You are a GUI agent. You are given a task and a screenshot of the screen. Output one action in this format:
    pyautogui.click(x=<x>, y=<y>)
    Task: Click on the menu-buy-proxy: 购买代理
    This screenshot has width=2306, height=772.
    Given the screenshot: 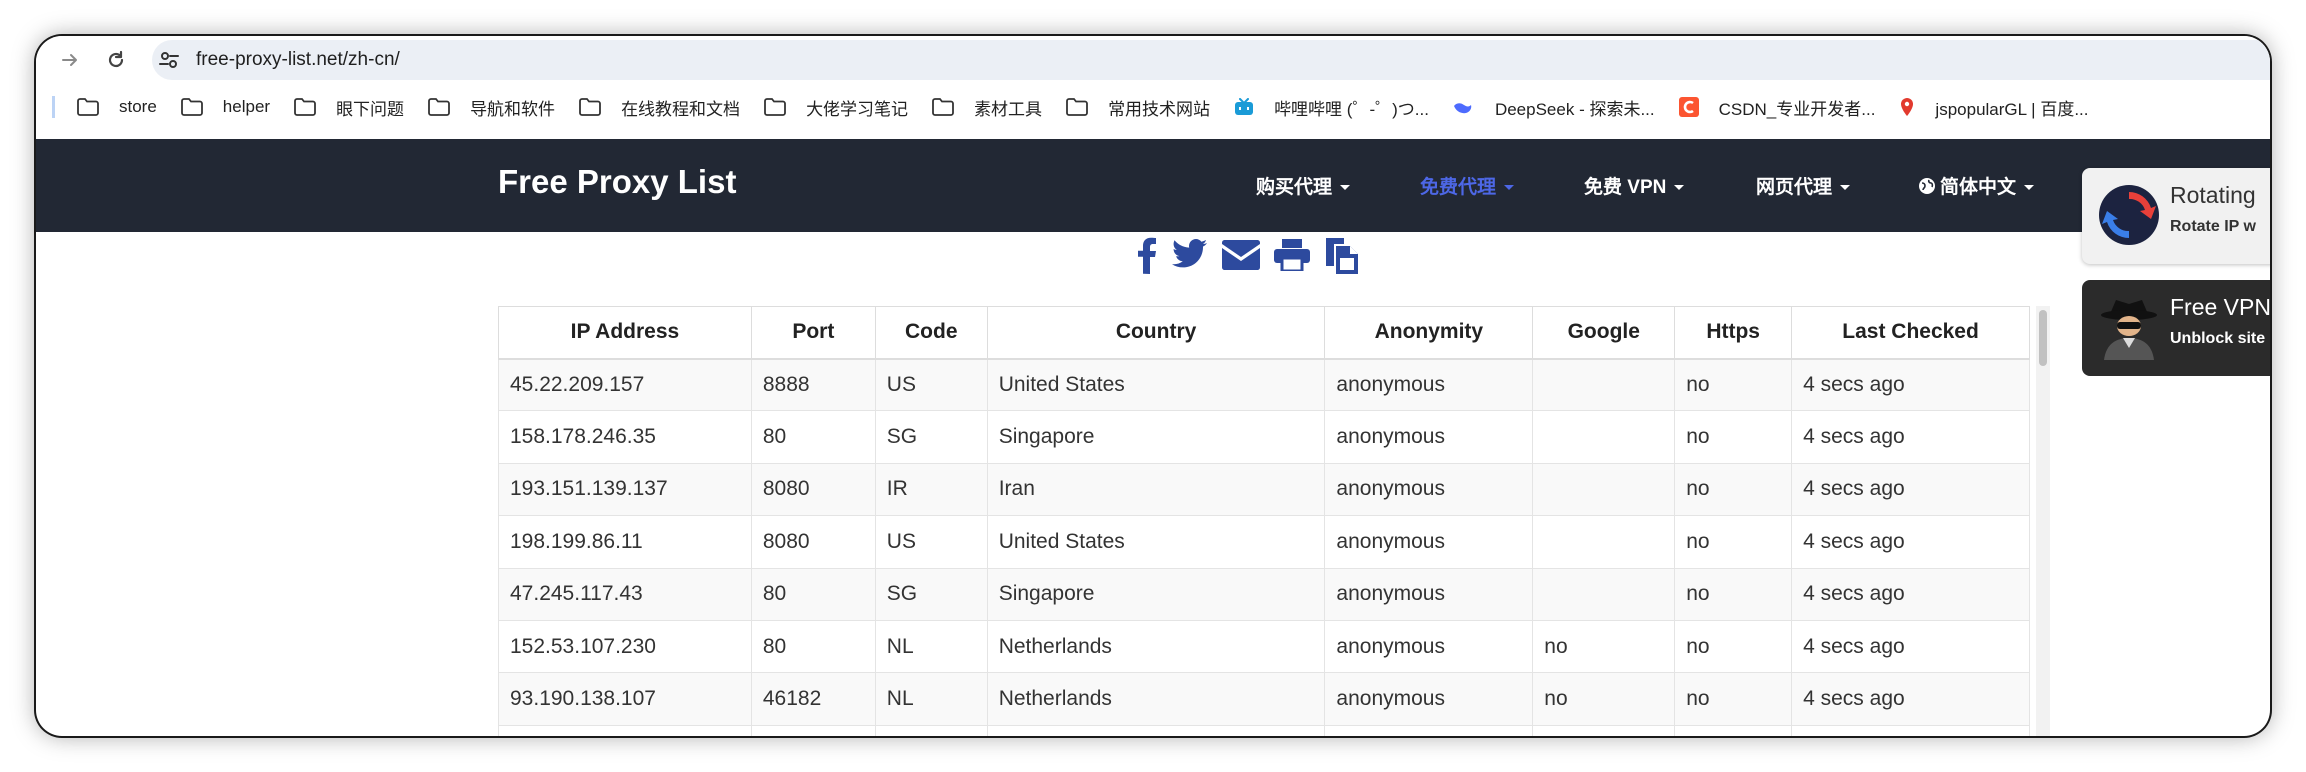 What is the action you would take?
    pyautogui.click(x=1303, y=185)
    